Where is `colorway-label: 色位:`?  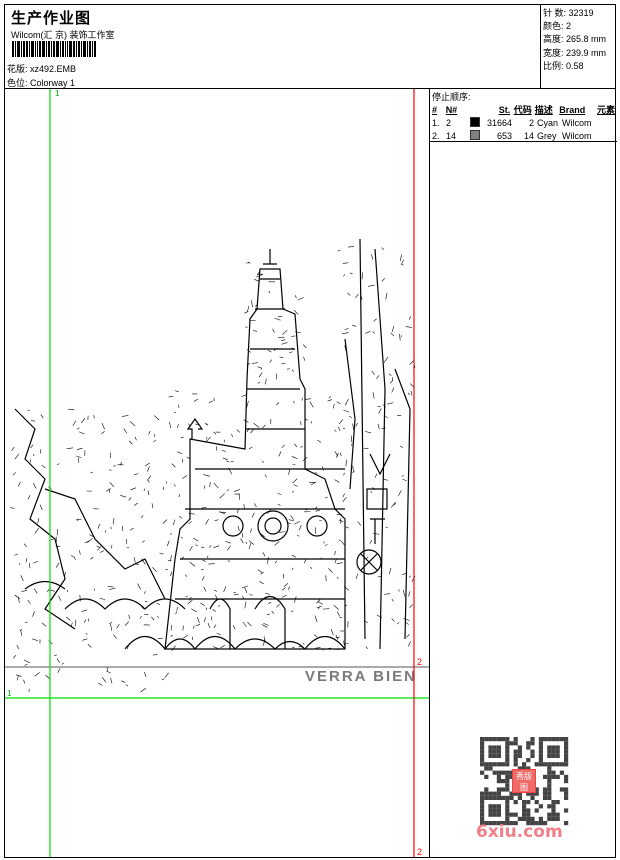 colorway-label: 色位: is located at coordinates (17, 83).